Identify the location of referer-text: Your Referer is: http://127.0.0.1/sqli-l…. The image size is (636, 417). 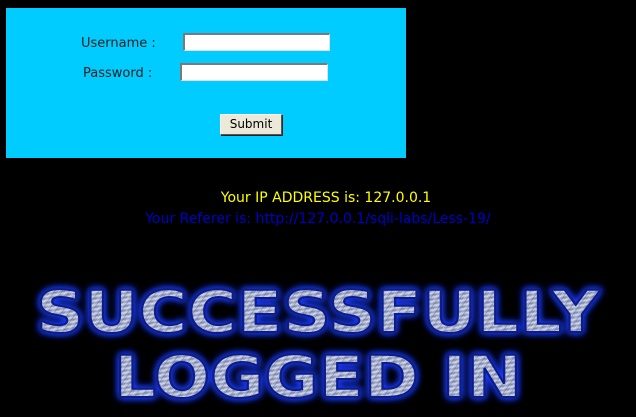
(318, 219).